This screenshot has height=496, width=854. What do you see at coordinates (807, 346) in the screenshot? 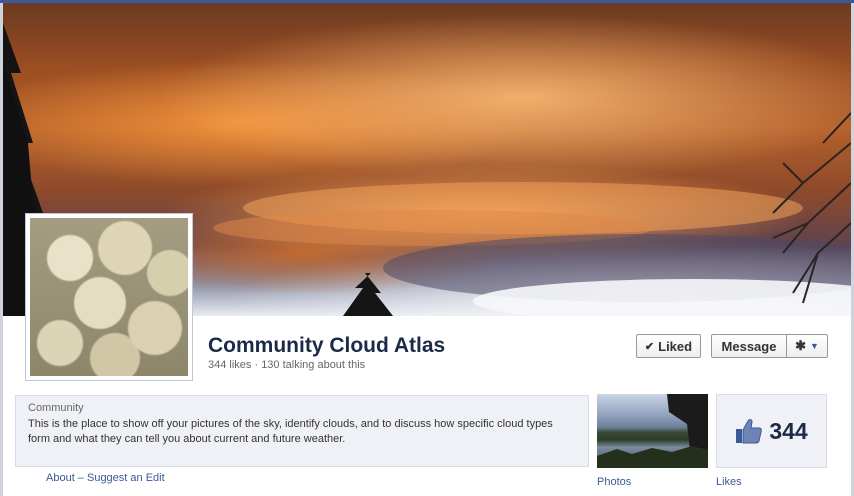
I see `settings-dropdown-button: ✱ ▼` at bounding box center [807, 346].